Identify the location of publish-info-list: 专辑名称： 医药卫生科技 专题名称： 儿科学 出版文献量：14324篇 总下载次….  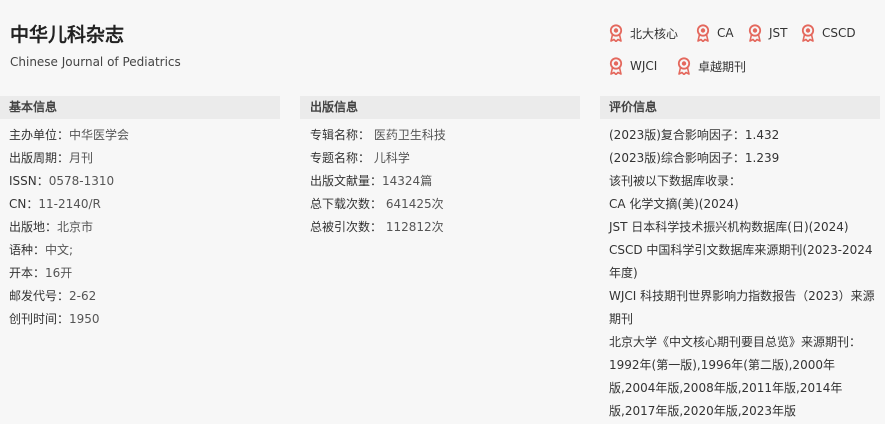
(378, 181).